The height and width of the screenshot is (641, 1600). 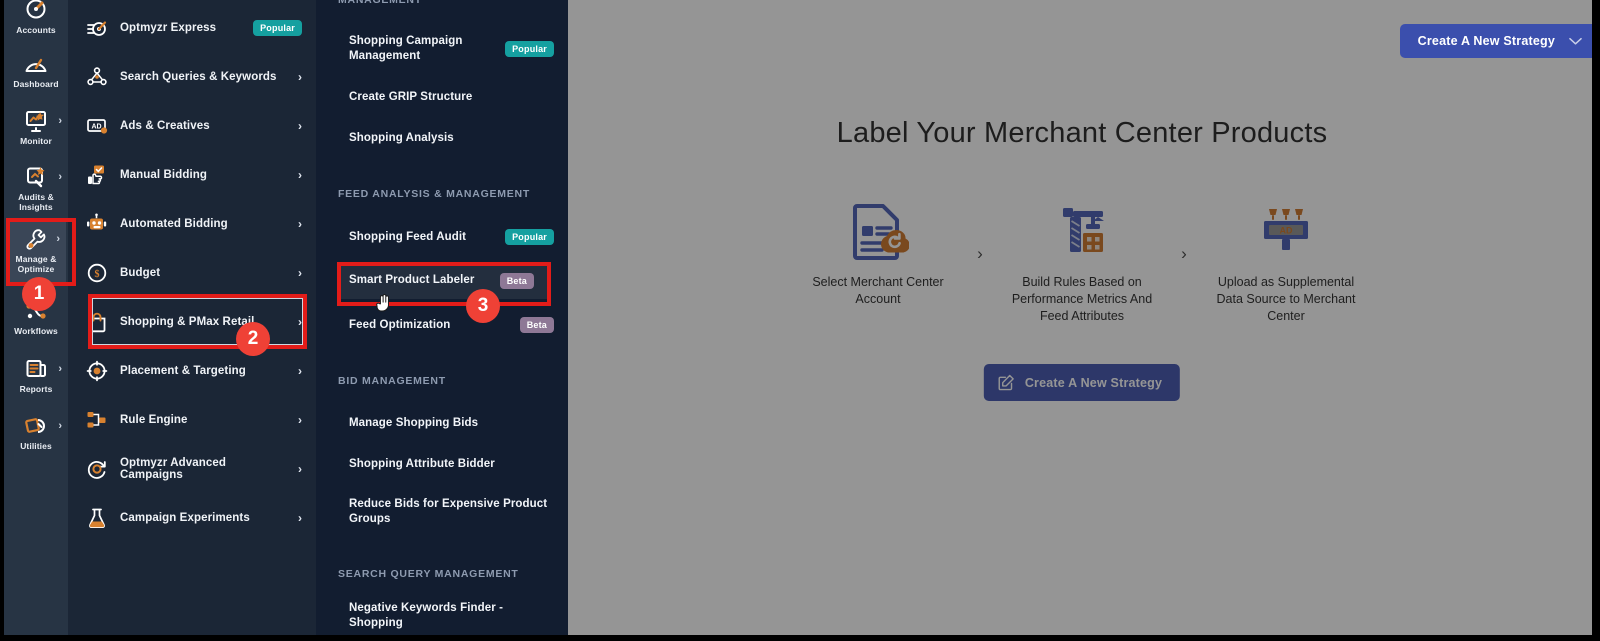 I want to click on panel1-item-search-queries-keywords: Search Queries & Keywords ›, so click(x=192, y=76).